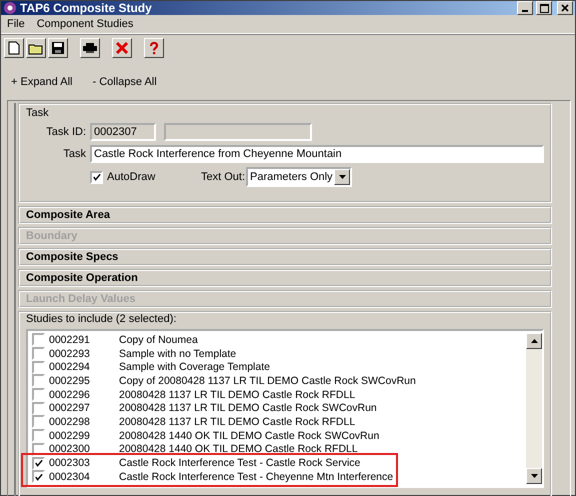 The height and width of the screenshot is (496, 576). Describe the element at coordinates (70, 422) in the screenshot. I see `study-id: 0002298` at that location.